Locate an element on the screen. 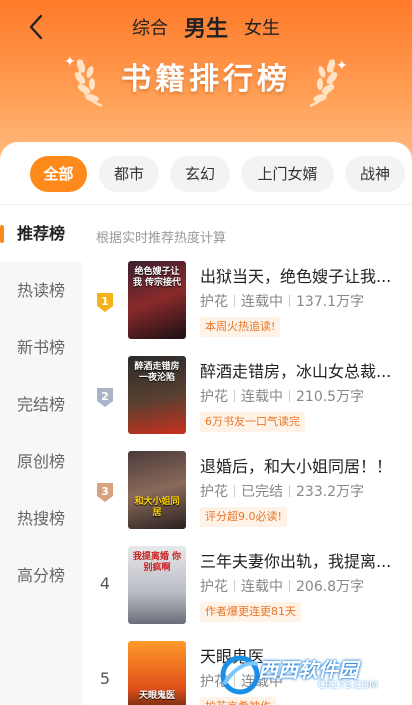 The width and height of the screenshot is (412, 705). ranking-note: 根据实时推荐热度计算 is located at coordinates (161, 238).